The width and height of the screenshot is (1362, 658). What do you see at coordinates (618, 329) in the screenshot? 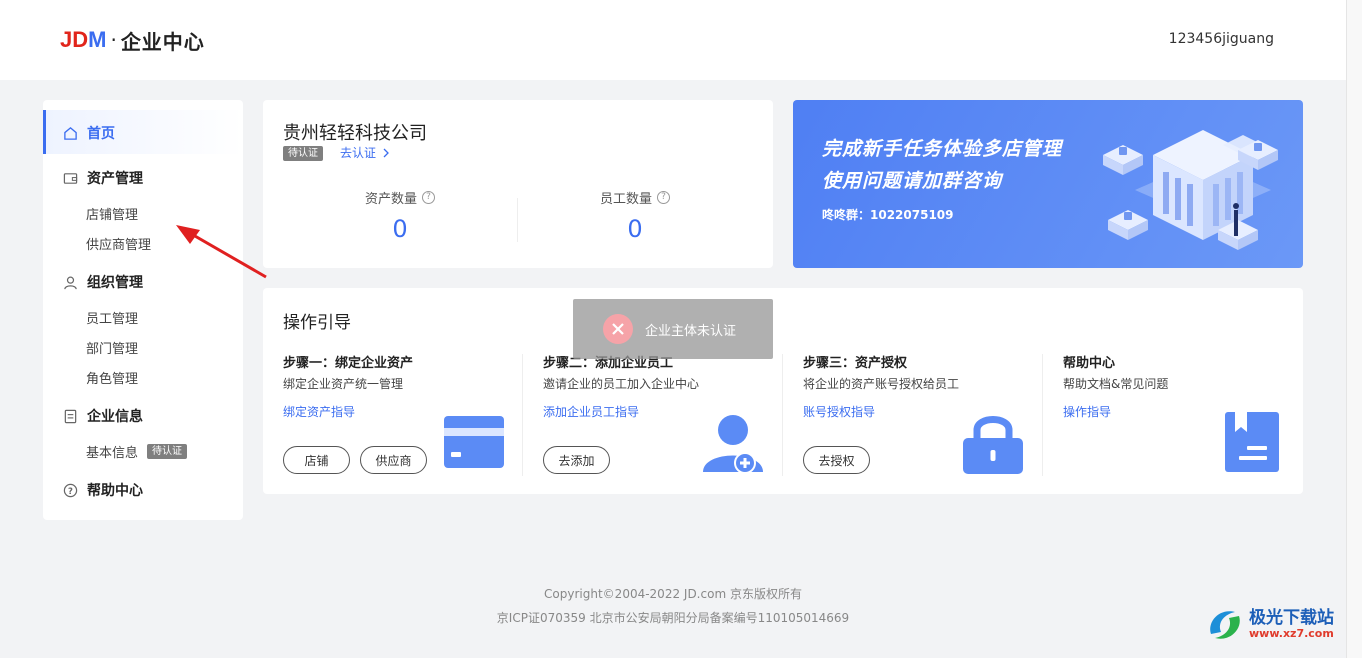
I see `close-circle-icon` at bounding box center [618, 329].